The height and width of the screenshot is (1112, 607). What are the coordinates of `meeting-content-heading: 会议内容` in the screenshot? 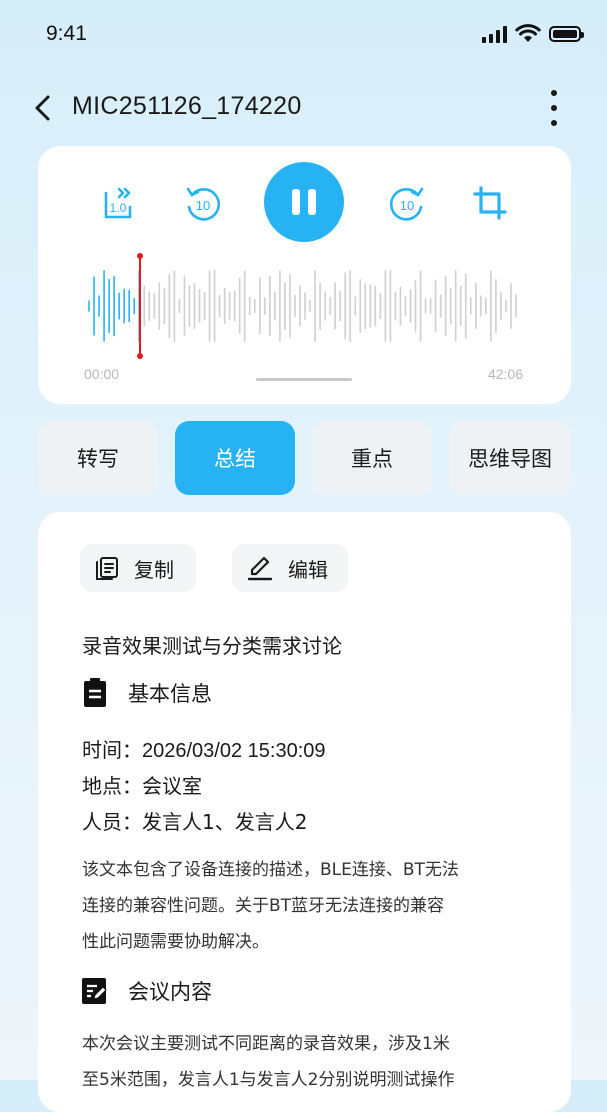 It's located at (147, 991).